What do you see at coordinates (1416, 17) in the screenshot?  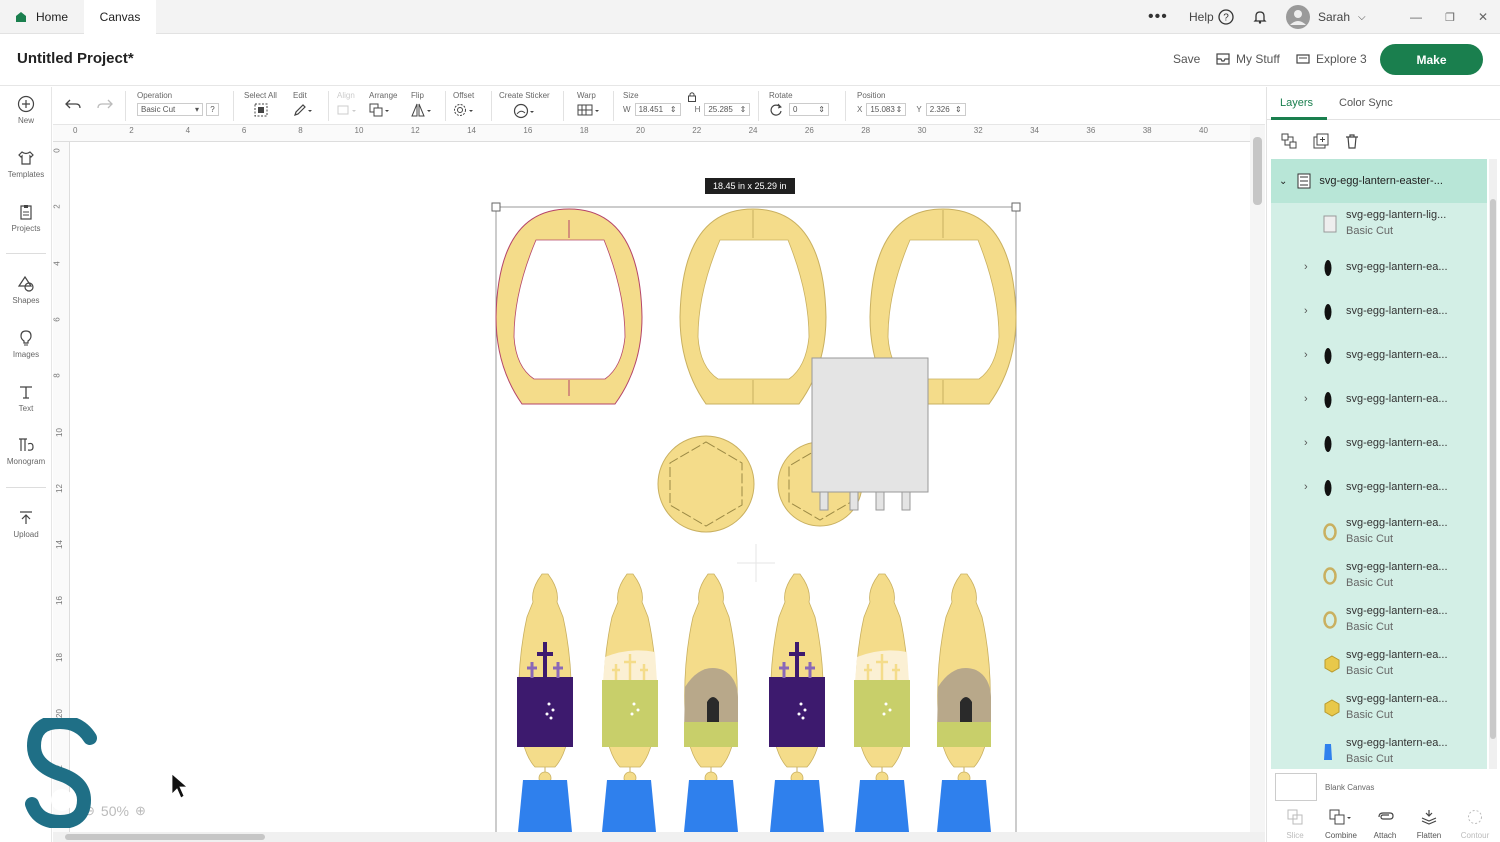 I see `minimize-button: —` at bounding box center [1416, 17].